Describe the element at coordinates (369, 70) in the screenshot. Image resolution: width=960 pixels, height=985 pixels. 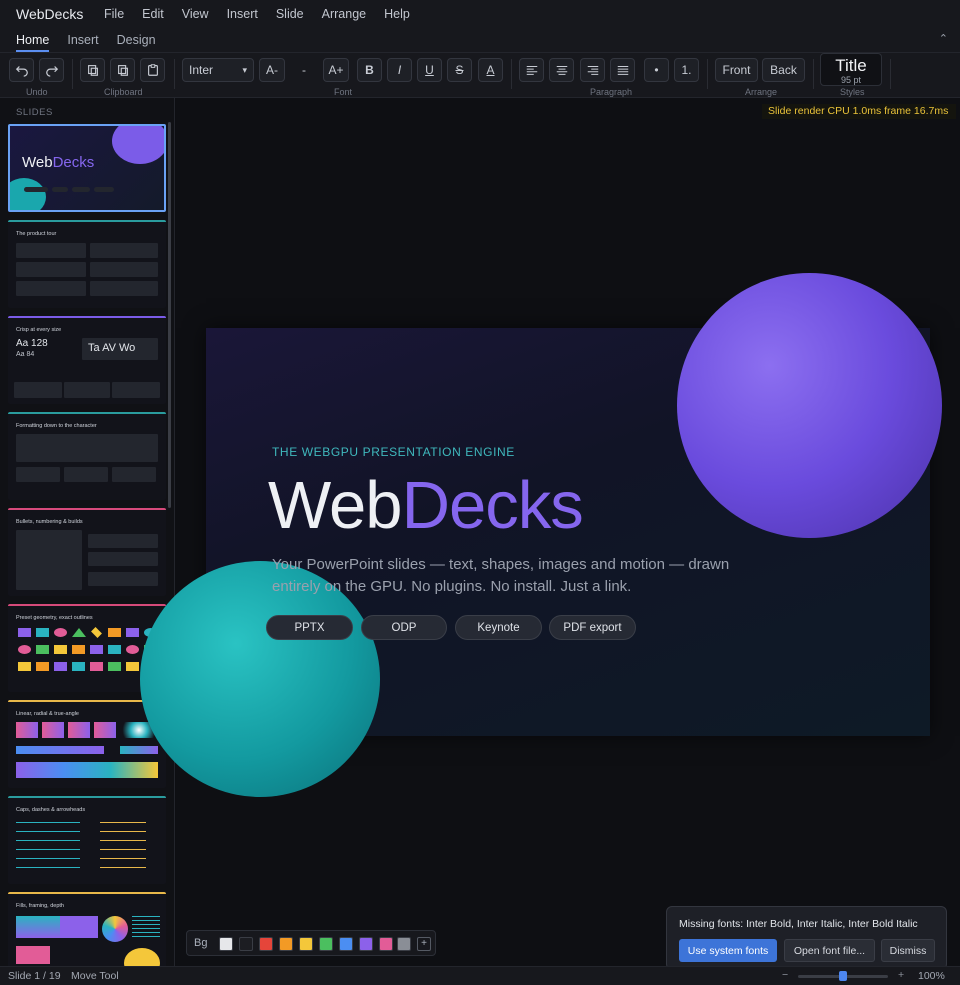
I see `bold-button: B` at that location.